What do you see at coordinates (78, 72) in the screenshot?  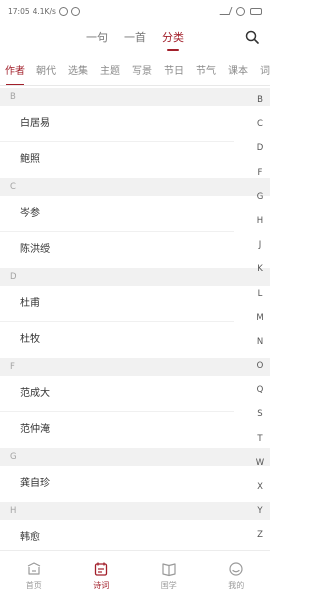 I see `cat-tab-anthology: 选集` at bounding box center [78, 72].